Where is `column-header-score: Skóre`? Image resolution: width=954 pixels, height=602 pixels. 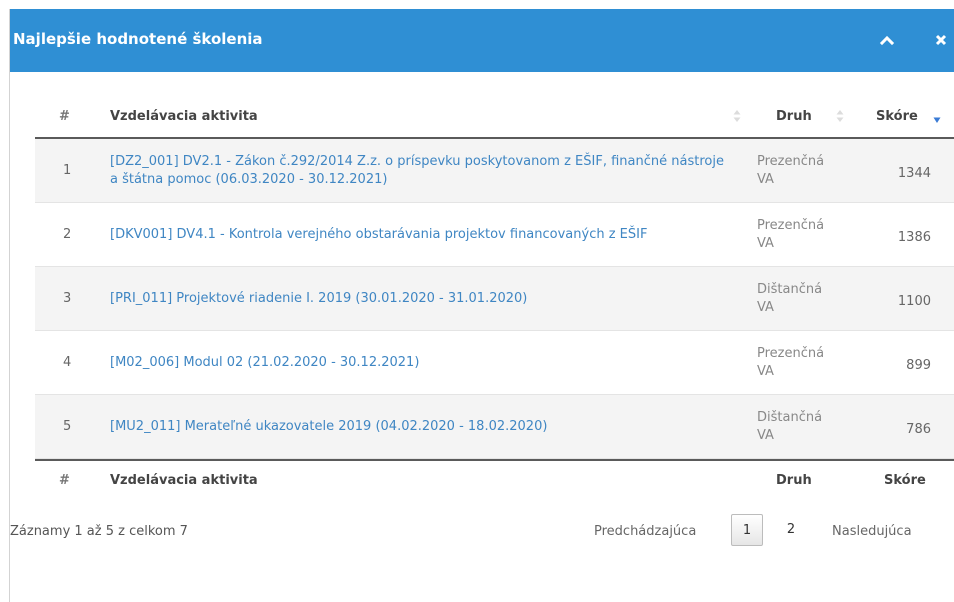
column-header-score: Skóre is located at coordinates (897, 116).